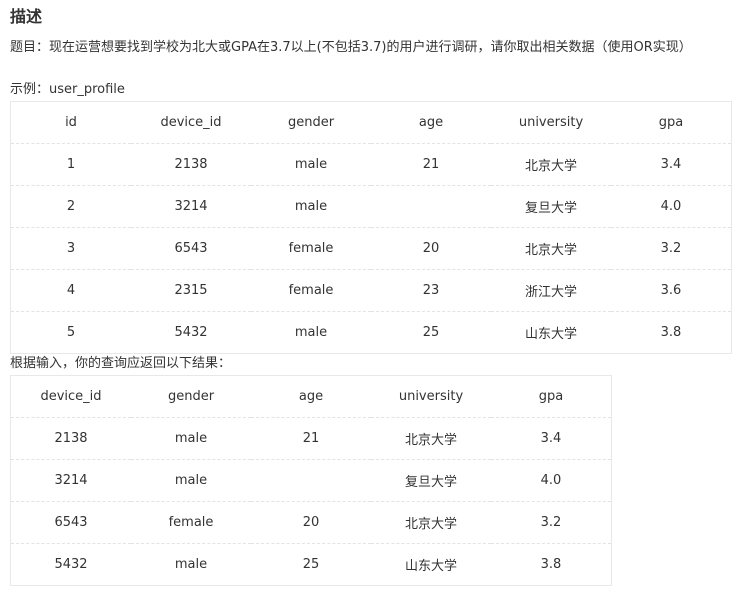  Describe the element at coordinates (671, 290) in the screenshot. I see `example-cell-gpa: 3.6` at that location.